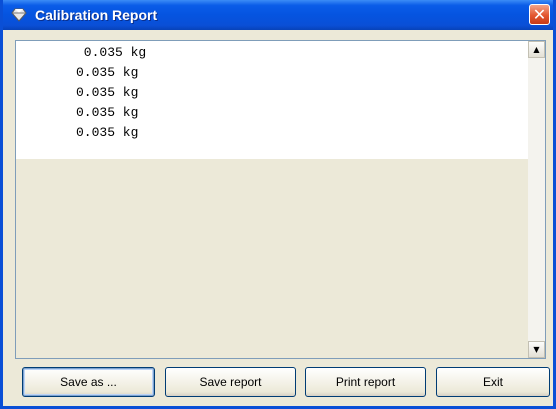 This screenshot has height=409, width=556. I want to click on title-bar: Calibration Report ✕, so click(278, 15).